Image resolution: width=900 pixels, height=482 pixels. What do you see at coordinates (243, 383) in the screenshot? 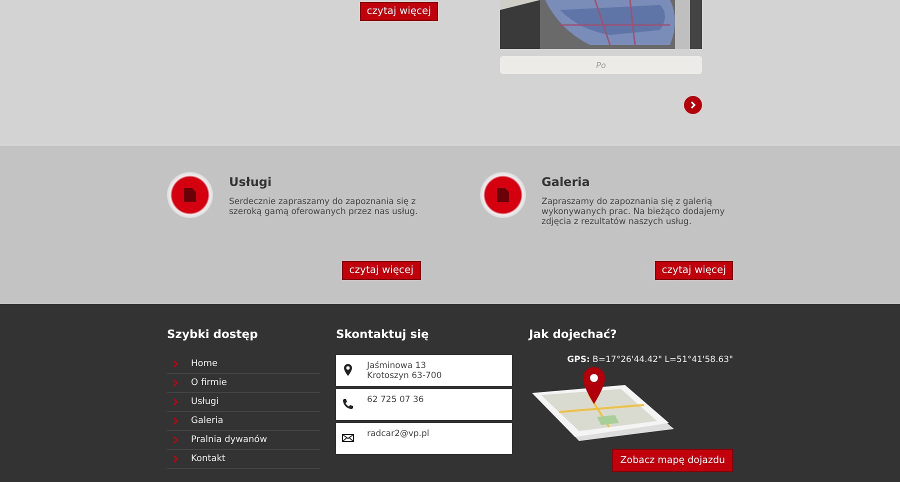
I see `footer-link: O firmie` at bounding box center [243, 383].